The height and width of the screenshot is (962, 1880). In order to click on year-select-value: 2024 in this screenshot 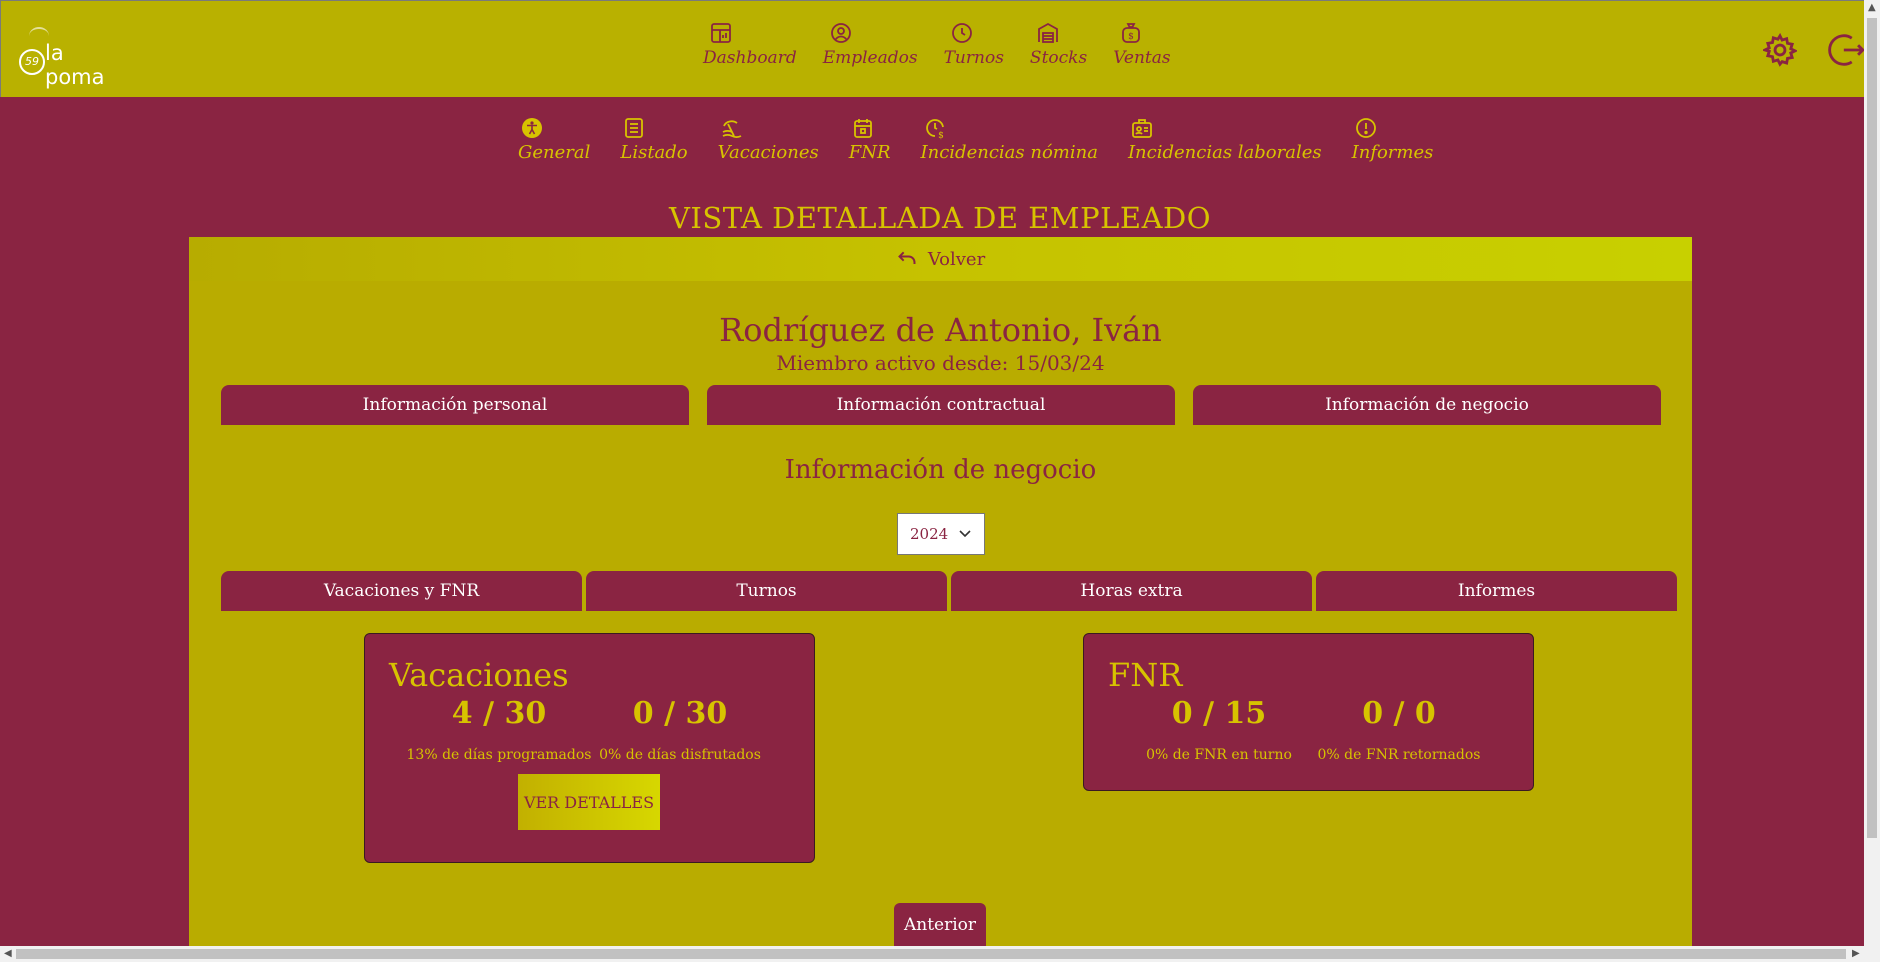, I will do `click(929, 534)`.